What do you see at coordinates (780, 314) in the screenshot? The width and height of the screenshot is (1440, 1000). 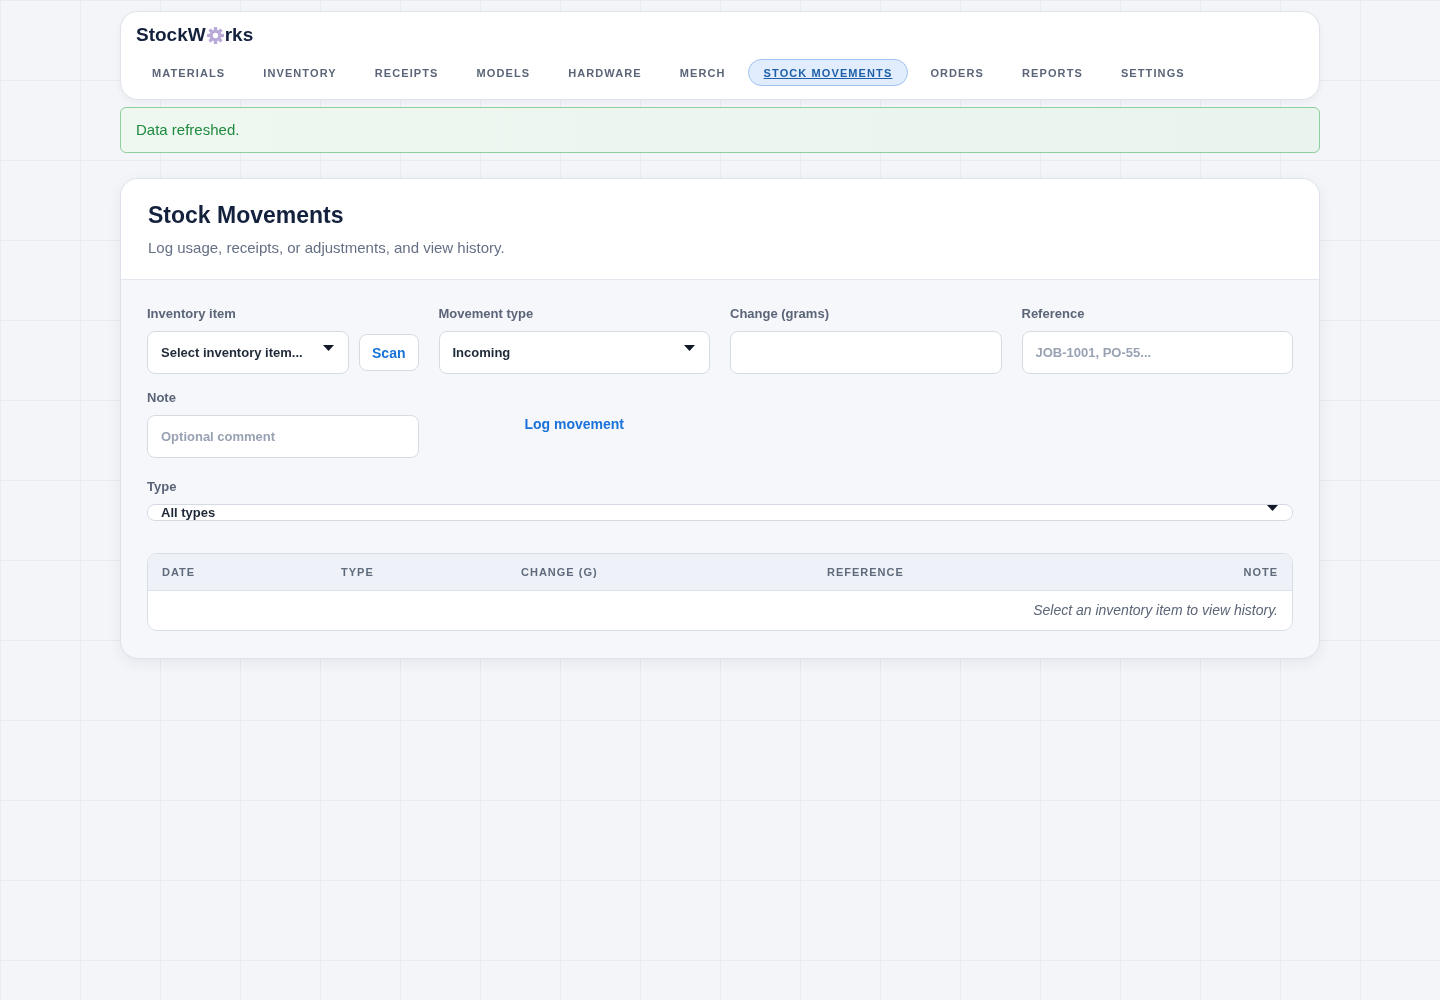 I see `field-label: Change (grams)` at bounding box center [780, 314].